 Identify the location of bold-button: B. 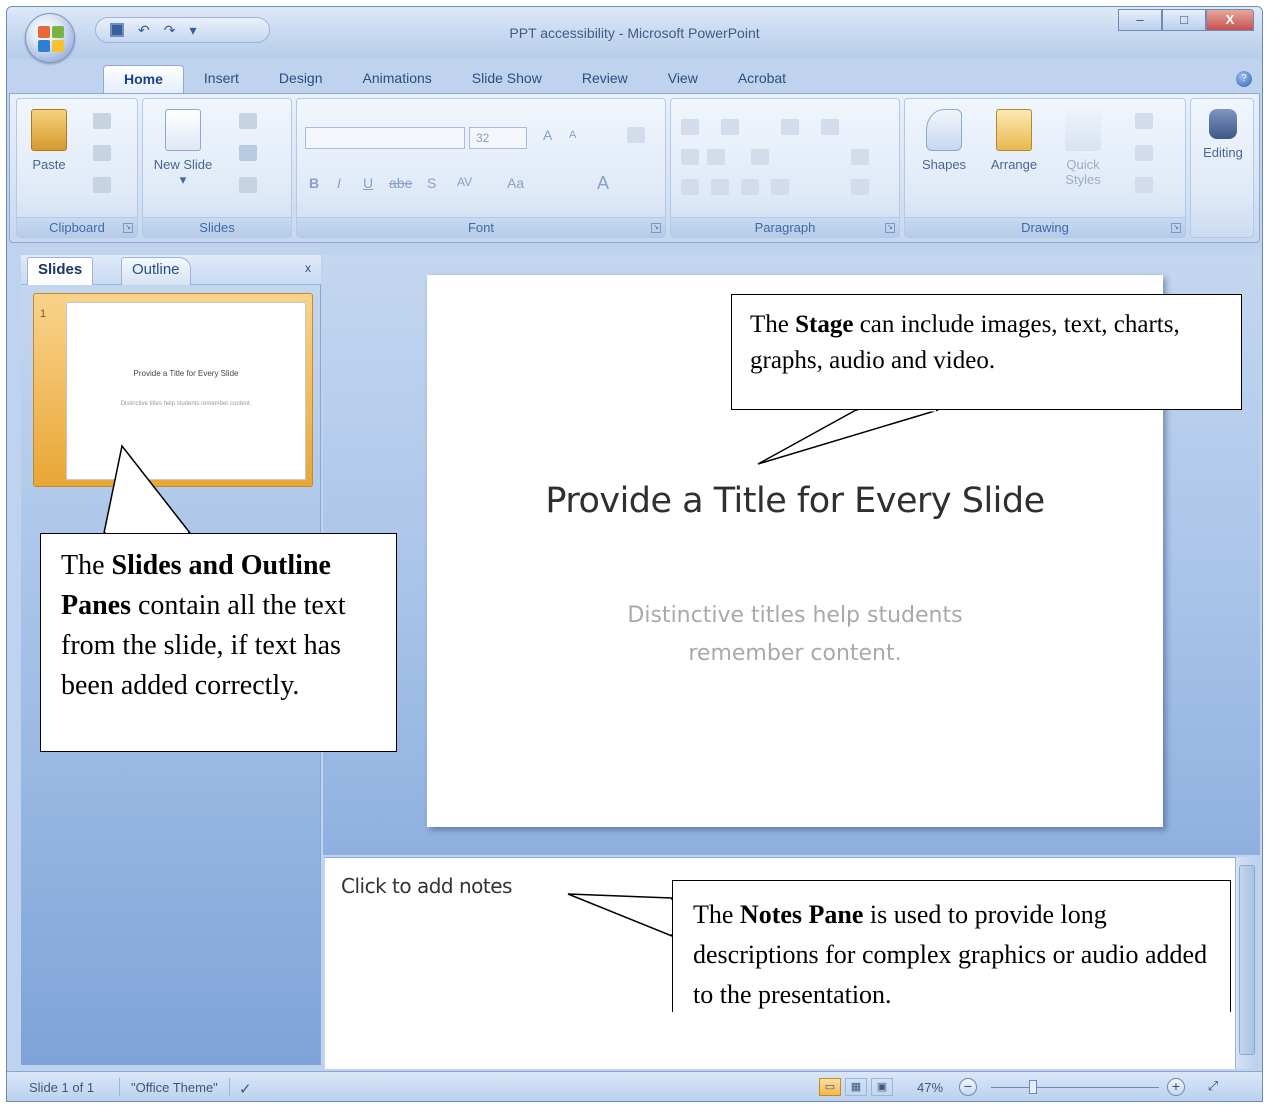
(314, 183).